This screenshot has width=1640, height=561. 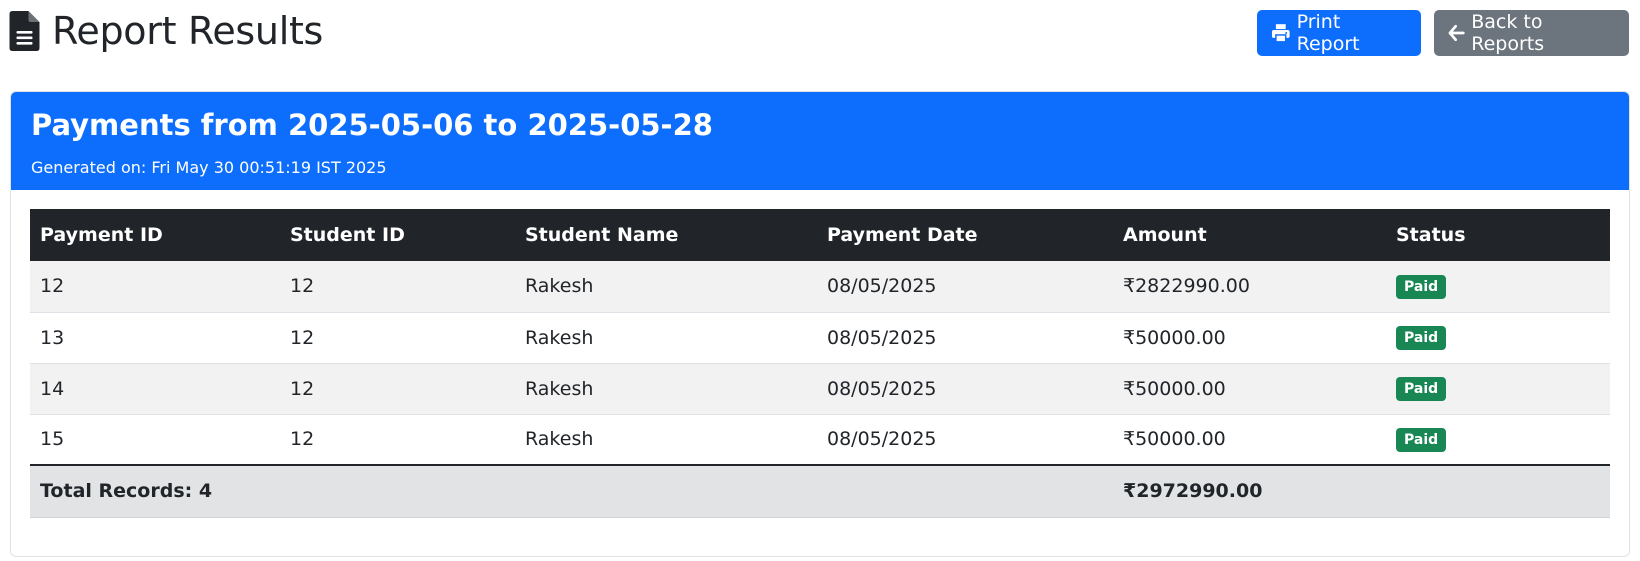 What do you see at coordinates (155, 287) in the screenshot?
I see `payment-id-cell: 12` at bounding box center [155, 287].